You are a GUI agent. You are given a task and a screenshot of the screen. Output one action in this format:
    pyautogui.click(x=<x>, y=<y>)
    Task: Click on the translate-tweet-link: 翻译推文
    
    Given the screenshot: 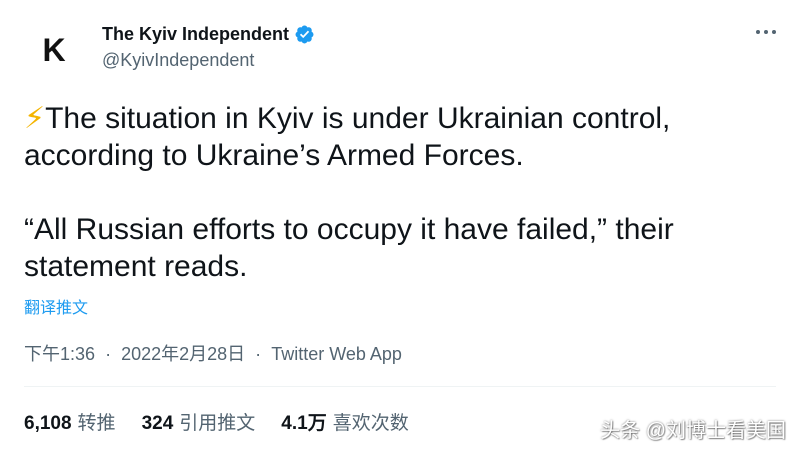 What is the action you would take?
    pyautogui.click(x=56, y=306)
    